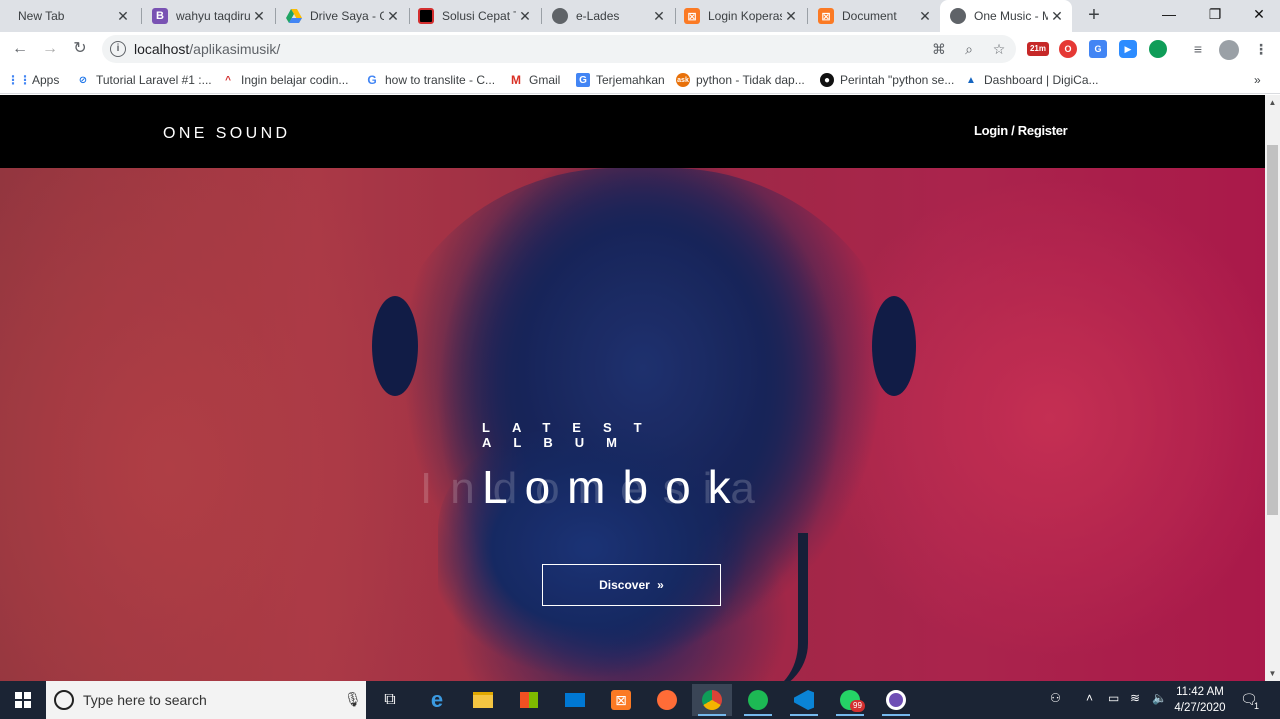 The width and height of the screenshot is (1280, 719). I want to click on window-close-icon: ✕, so click(1258, 15).